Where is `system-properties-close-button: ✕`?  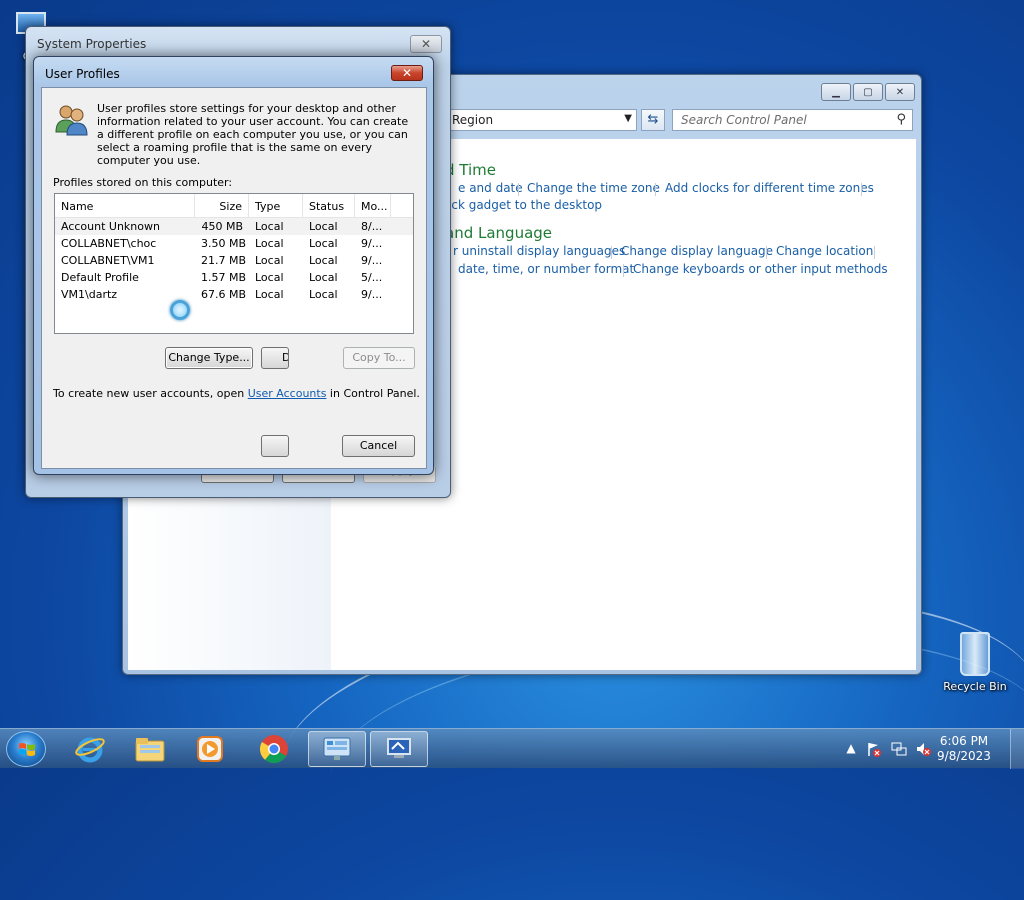
system-properties-close-button: ✕ is located at coordinates (426, 44).